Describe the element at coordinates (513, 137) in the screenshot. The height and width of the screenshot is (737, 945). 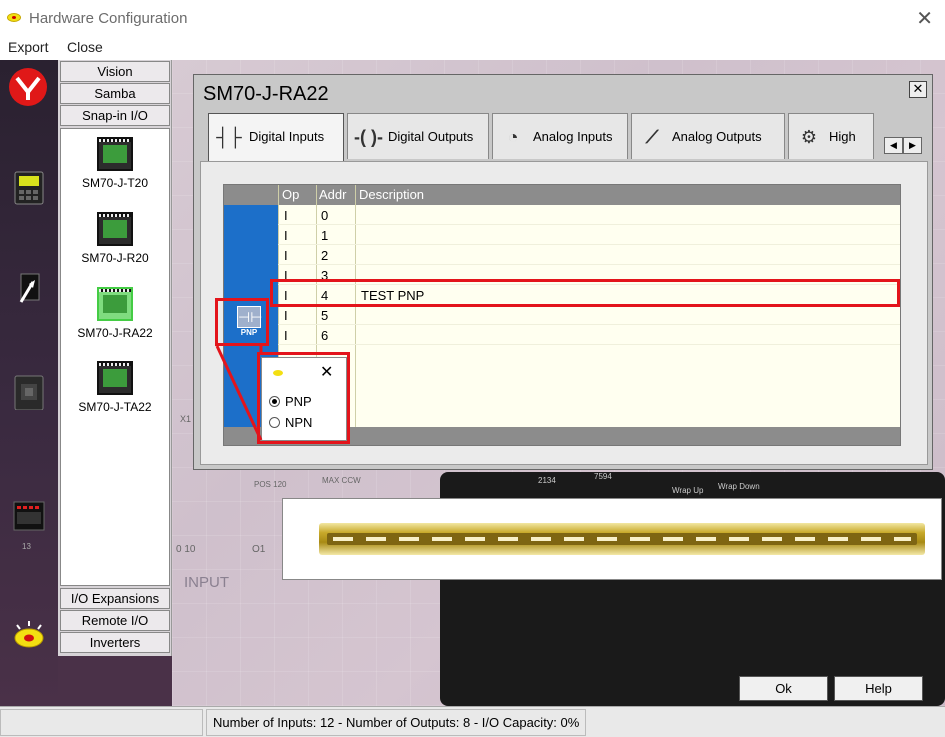
I see `gauge-icon: ◔` at that location.